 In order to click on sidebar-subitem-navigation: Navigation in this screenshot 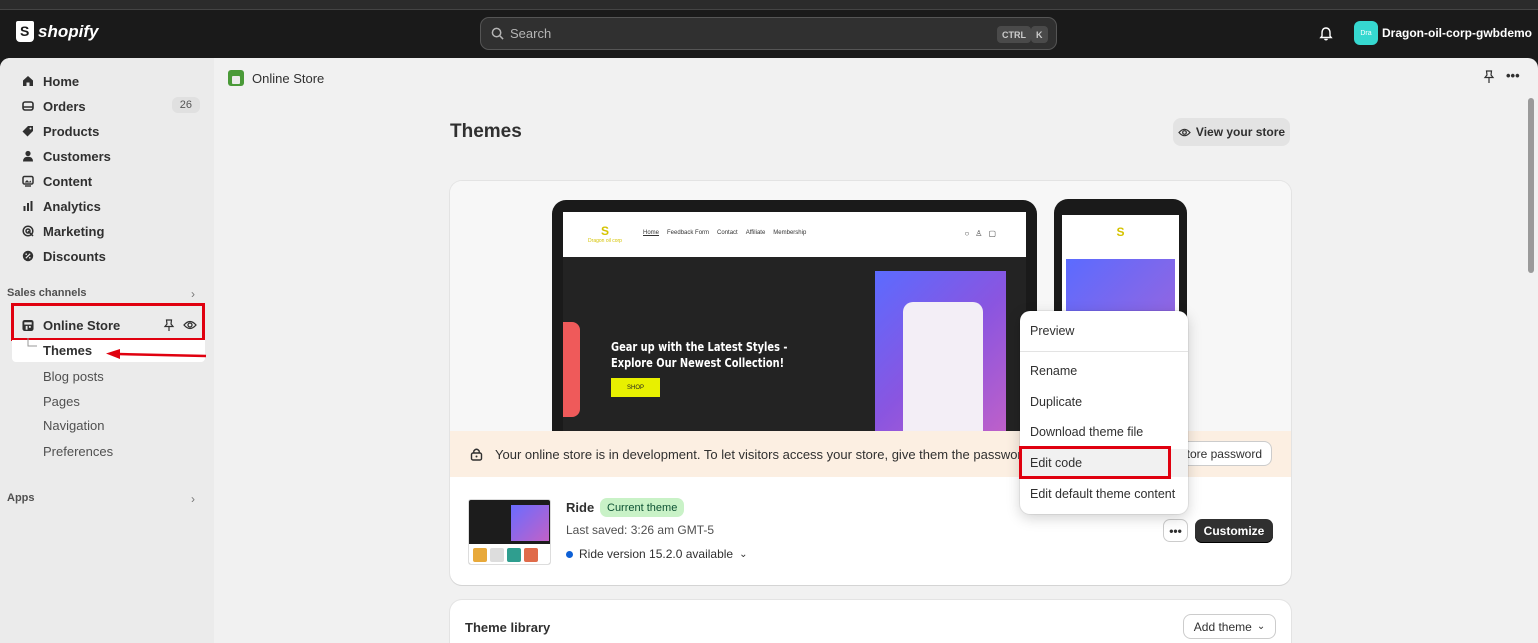, I will do `click(73, 425)`.